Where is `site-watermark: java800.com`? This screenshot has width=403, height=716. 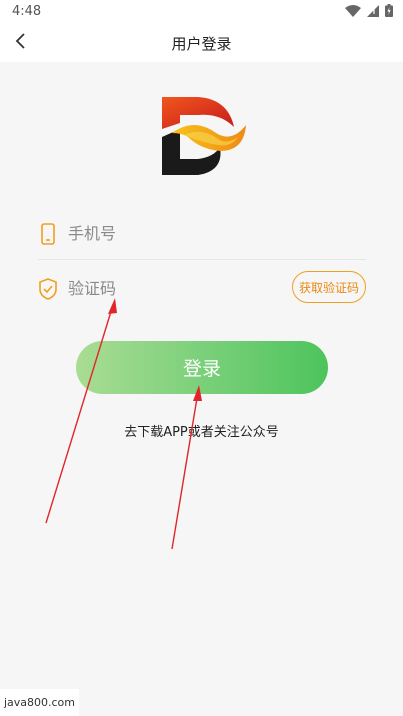
site-watermark: java800.com is located at coordinates (39, 702).